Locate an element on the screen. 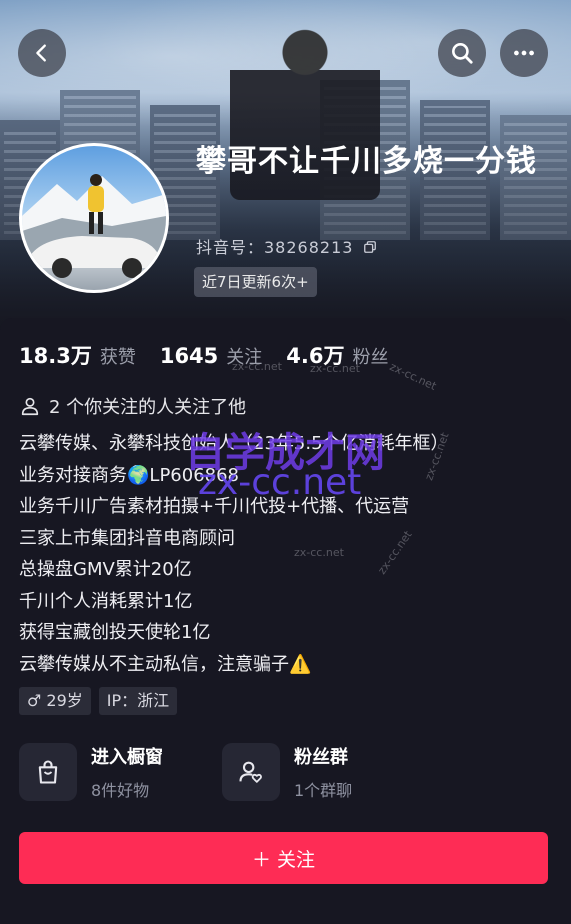  stat-likes: 18.3万 获赞 is located at coordinates (77, 355).